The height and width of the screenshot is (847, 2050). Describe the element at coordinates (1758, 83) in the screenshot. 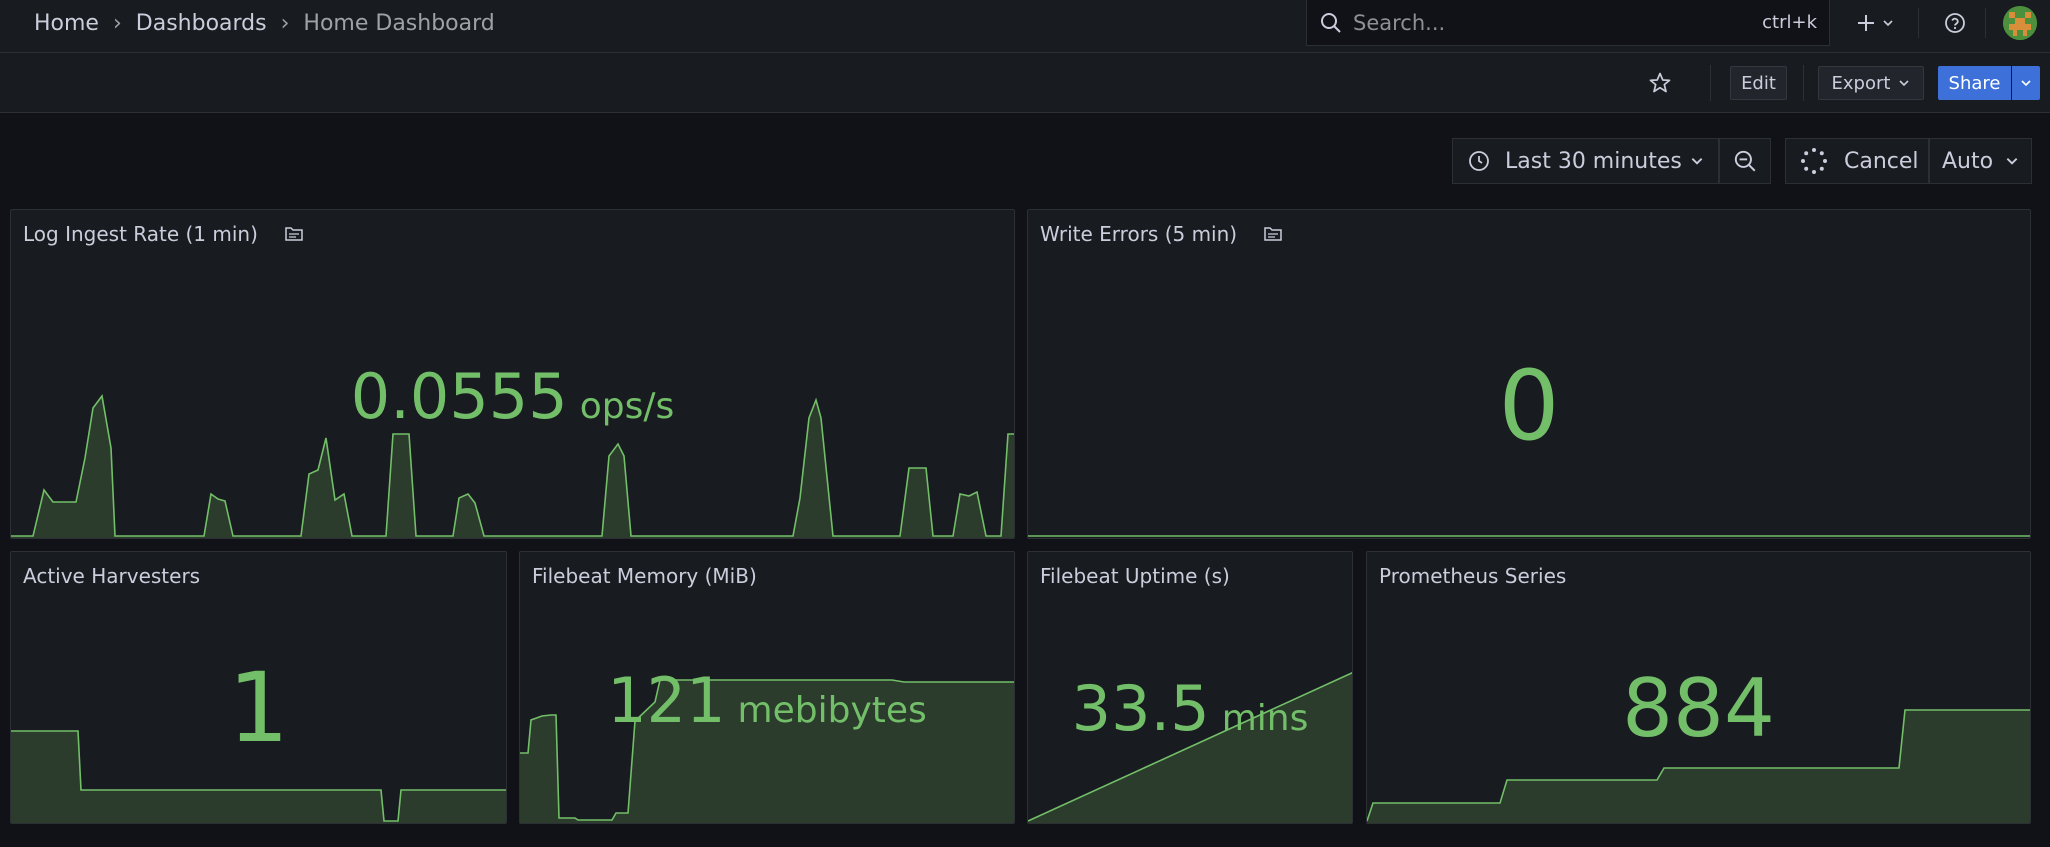

I see `edit-button: Edit` at that location.